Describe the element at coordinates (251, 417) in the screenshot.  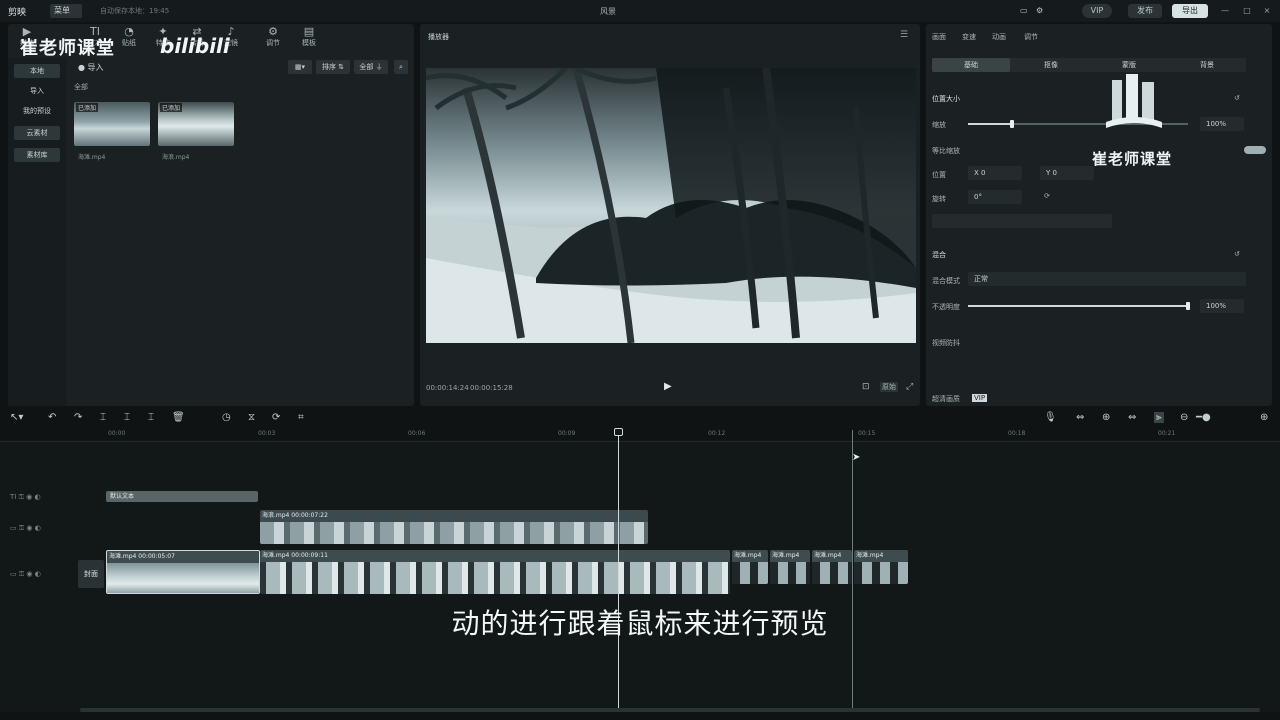
I see `mirror-icon: ⧖` at that location.